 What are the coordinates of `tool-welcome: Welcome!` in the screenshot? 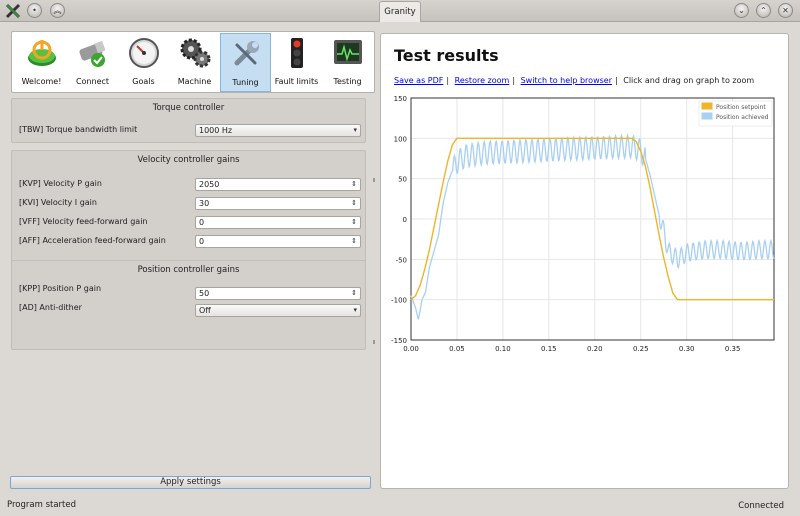 It's located at (41, 62).